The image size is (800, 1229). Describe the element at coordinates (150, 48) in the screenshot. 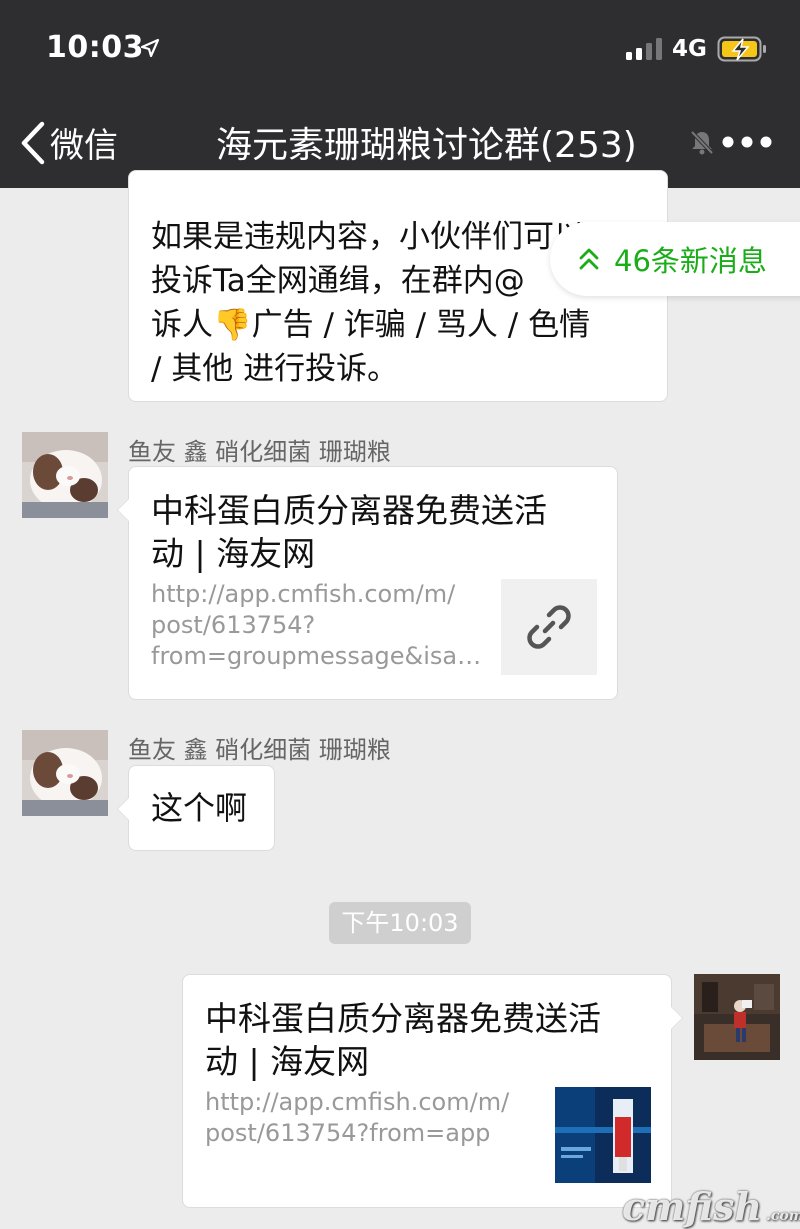

I see `location-arrow-icon` at that location.